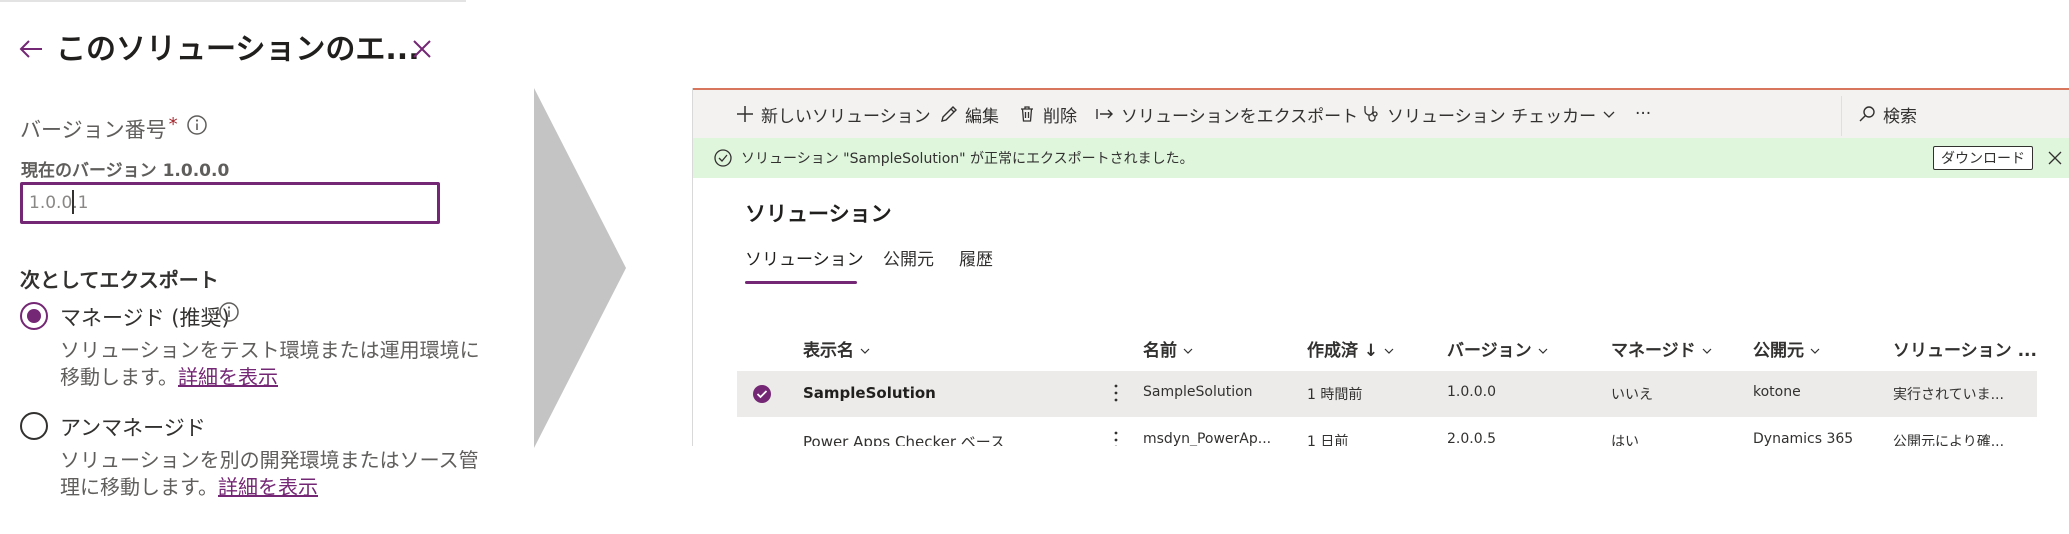  I want to click on cell-version: 1.0.0.0, so click(1471, 392).